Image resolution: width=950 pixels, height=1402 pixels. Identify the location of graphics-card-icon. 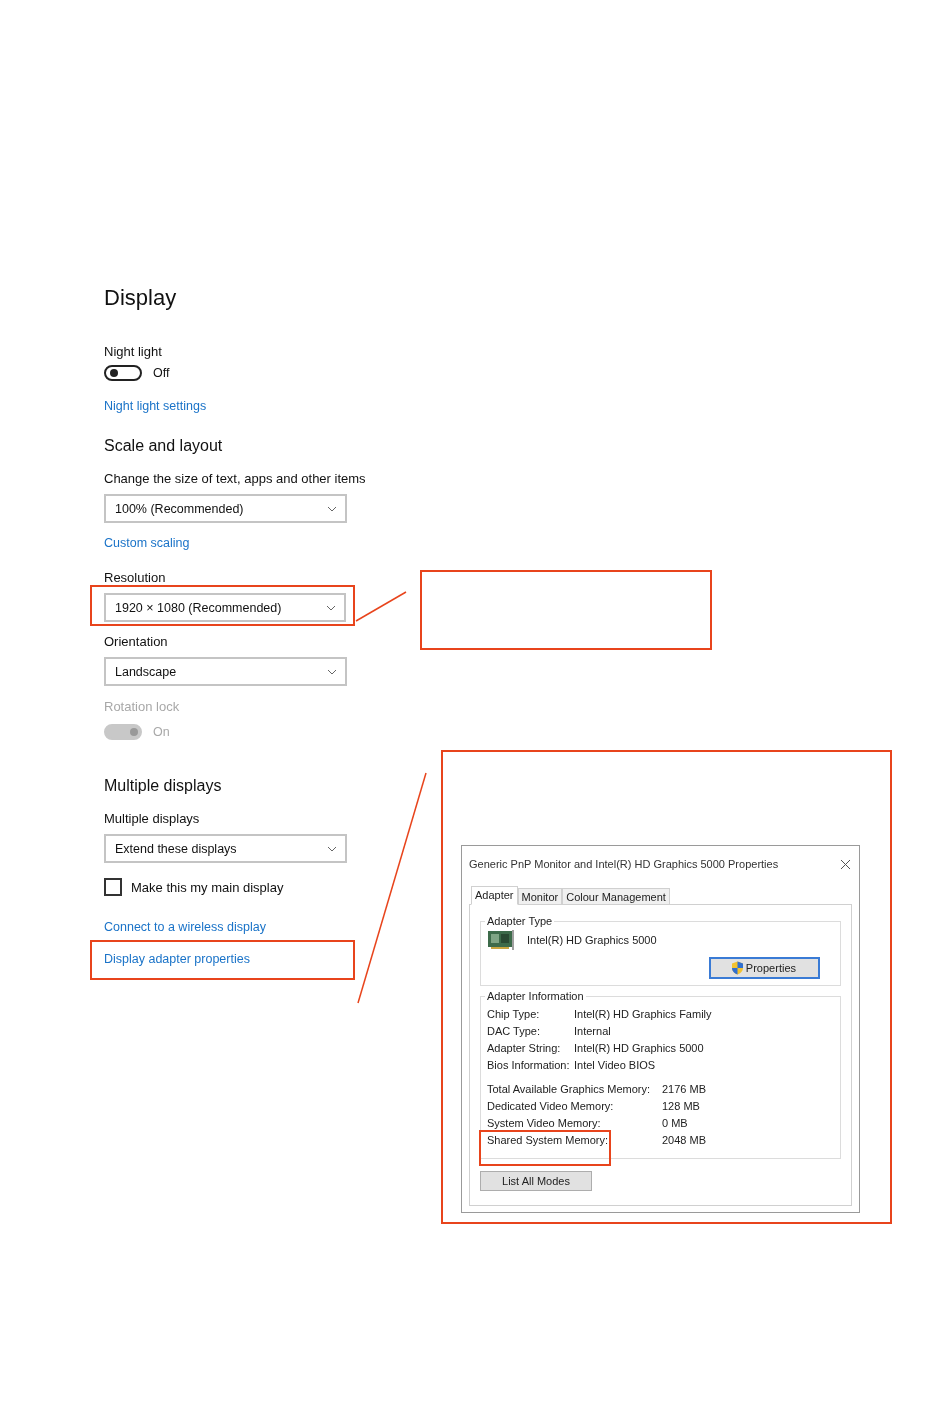
(501, 940).